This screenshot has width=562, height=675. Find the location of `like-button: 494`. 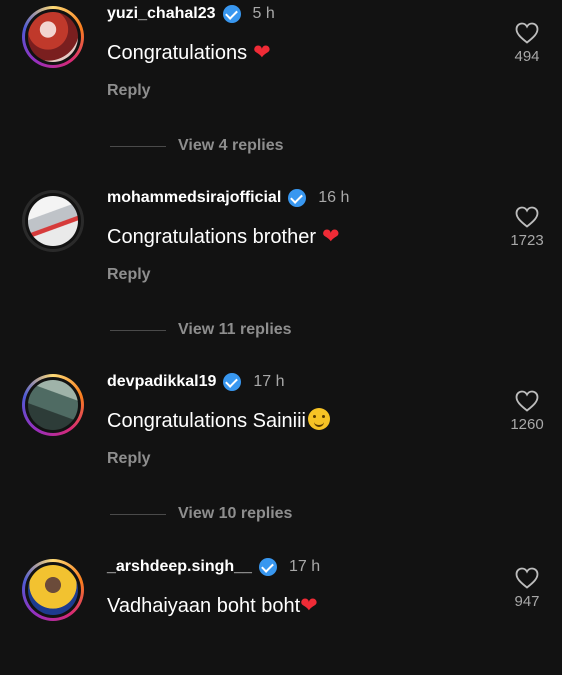

like-button: 494 is located at coordinates (527, 43).